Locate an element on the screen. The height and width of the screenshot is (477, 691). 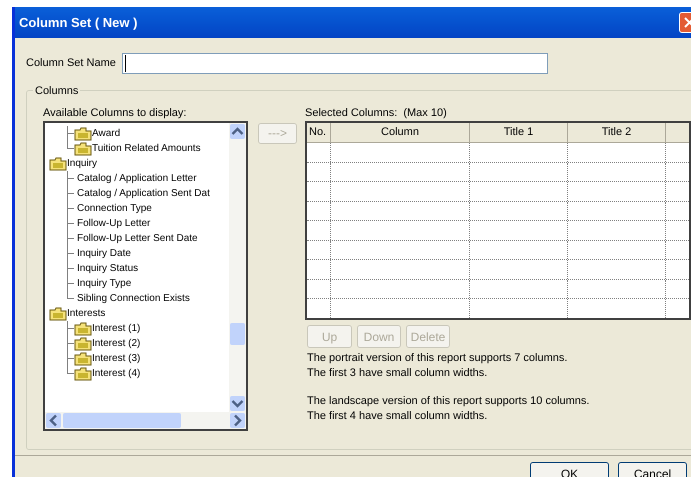
tree-item: Interest (3) is located at coordinates (116, 358).